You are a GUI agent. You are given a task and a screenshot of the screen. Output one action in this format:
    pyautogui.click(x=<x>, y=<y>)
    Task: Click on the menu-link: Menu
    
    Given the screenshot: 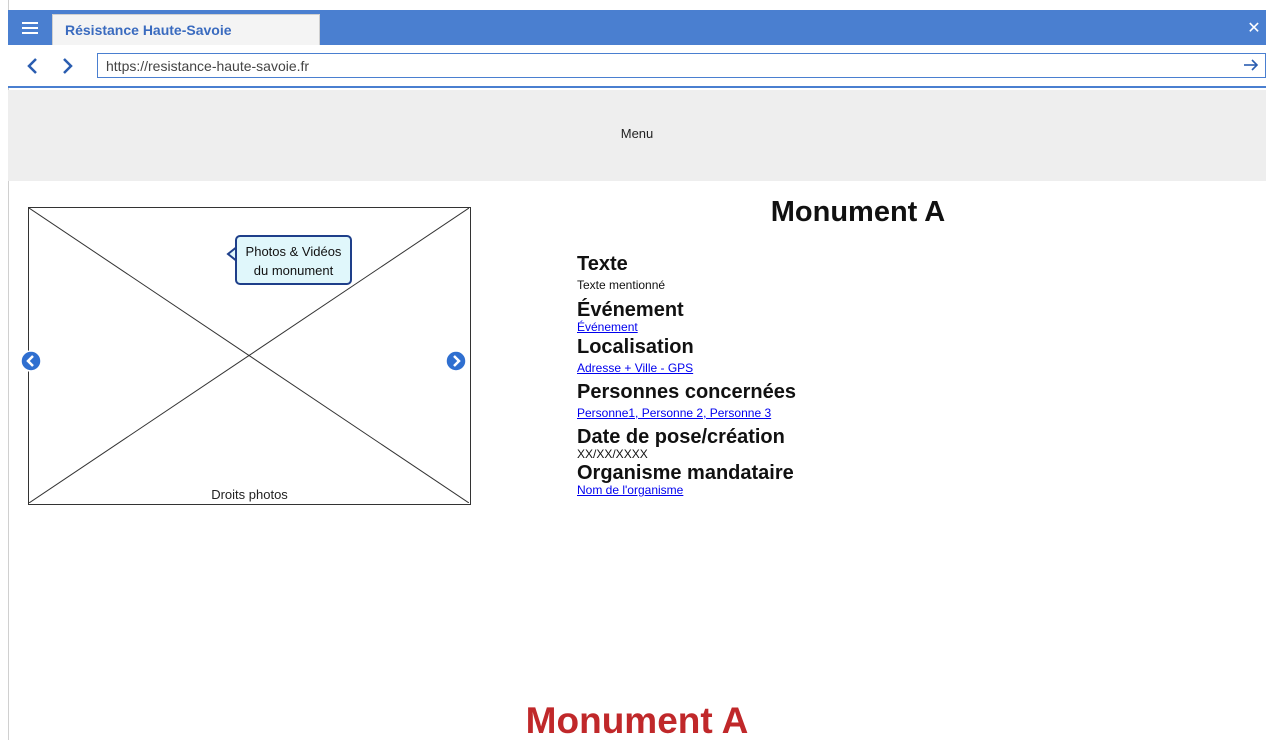 What is the action you would take?
    pyautogui.click(x=637, y=133)
    